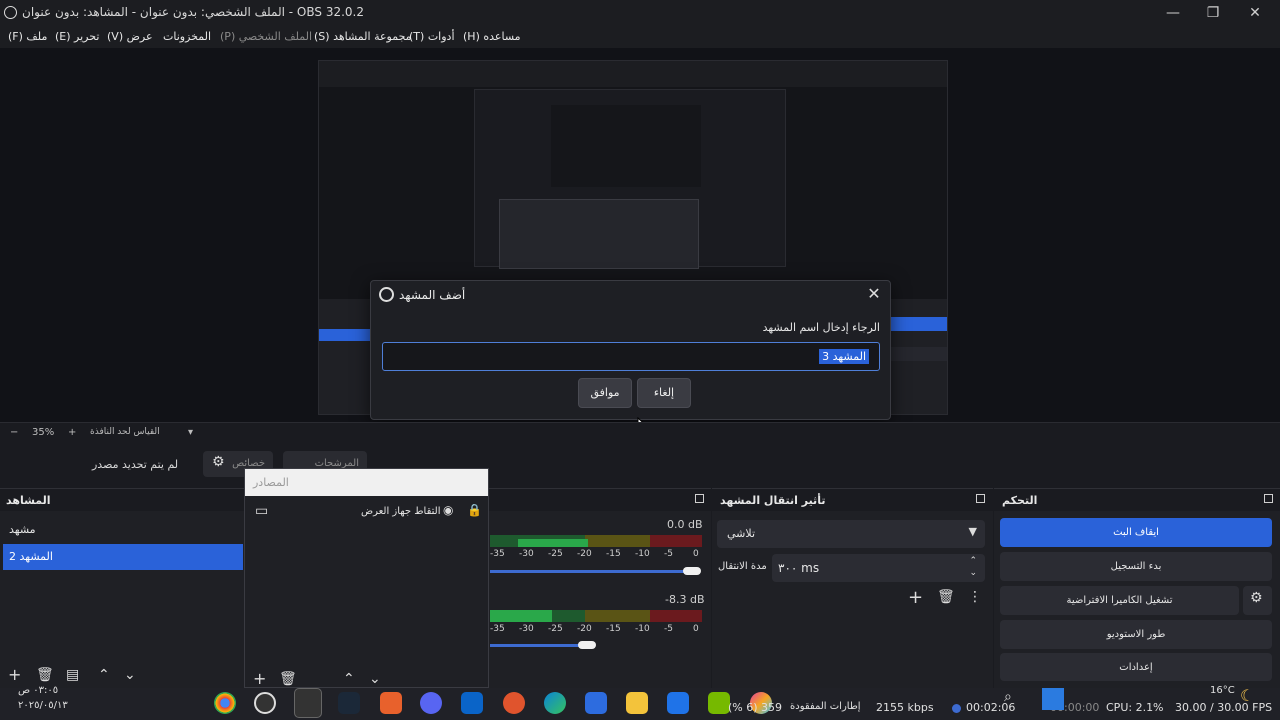 The width and height of the screenshot is (1280, 720). Describe the element at coordinates (432, 36) in the screenshot. I see `menu-tools: أدوات (T)` at that location.